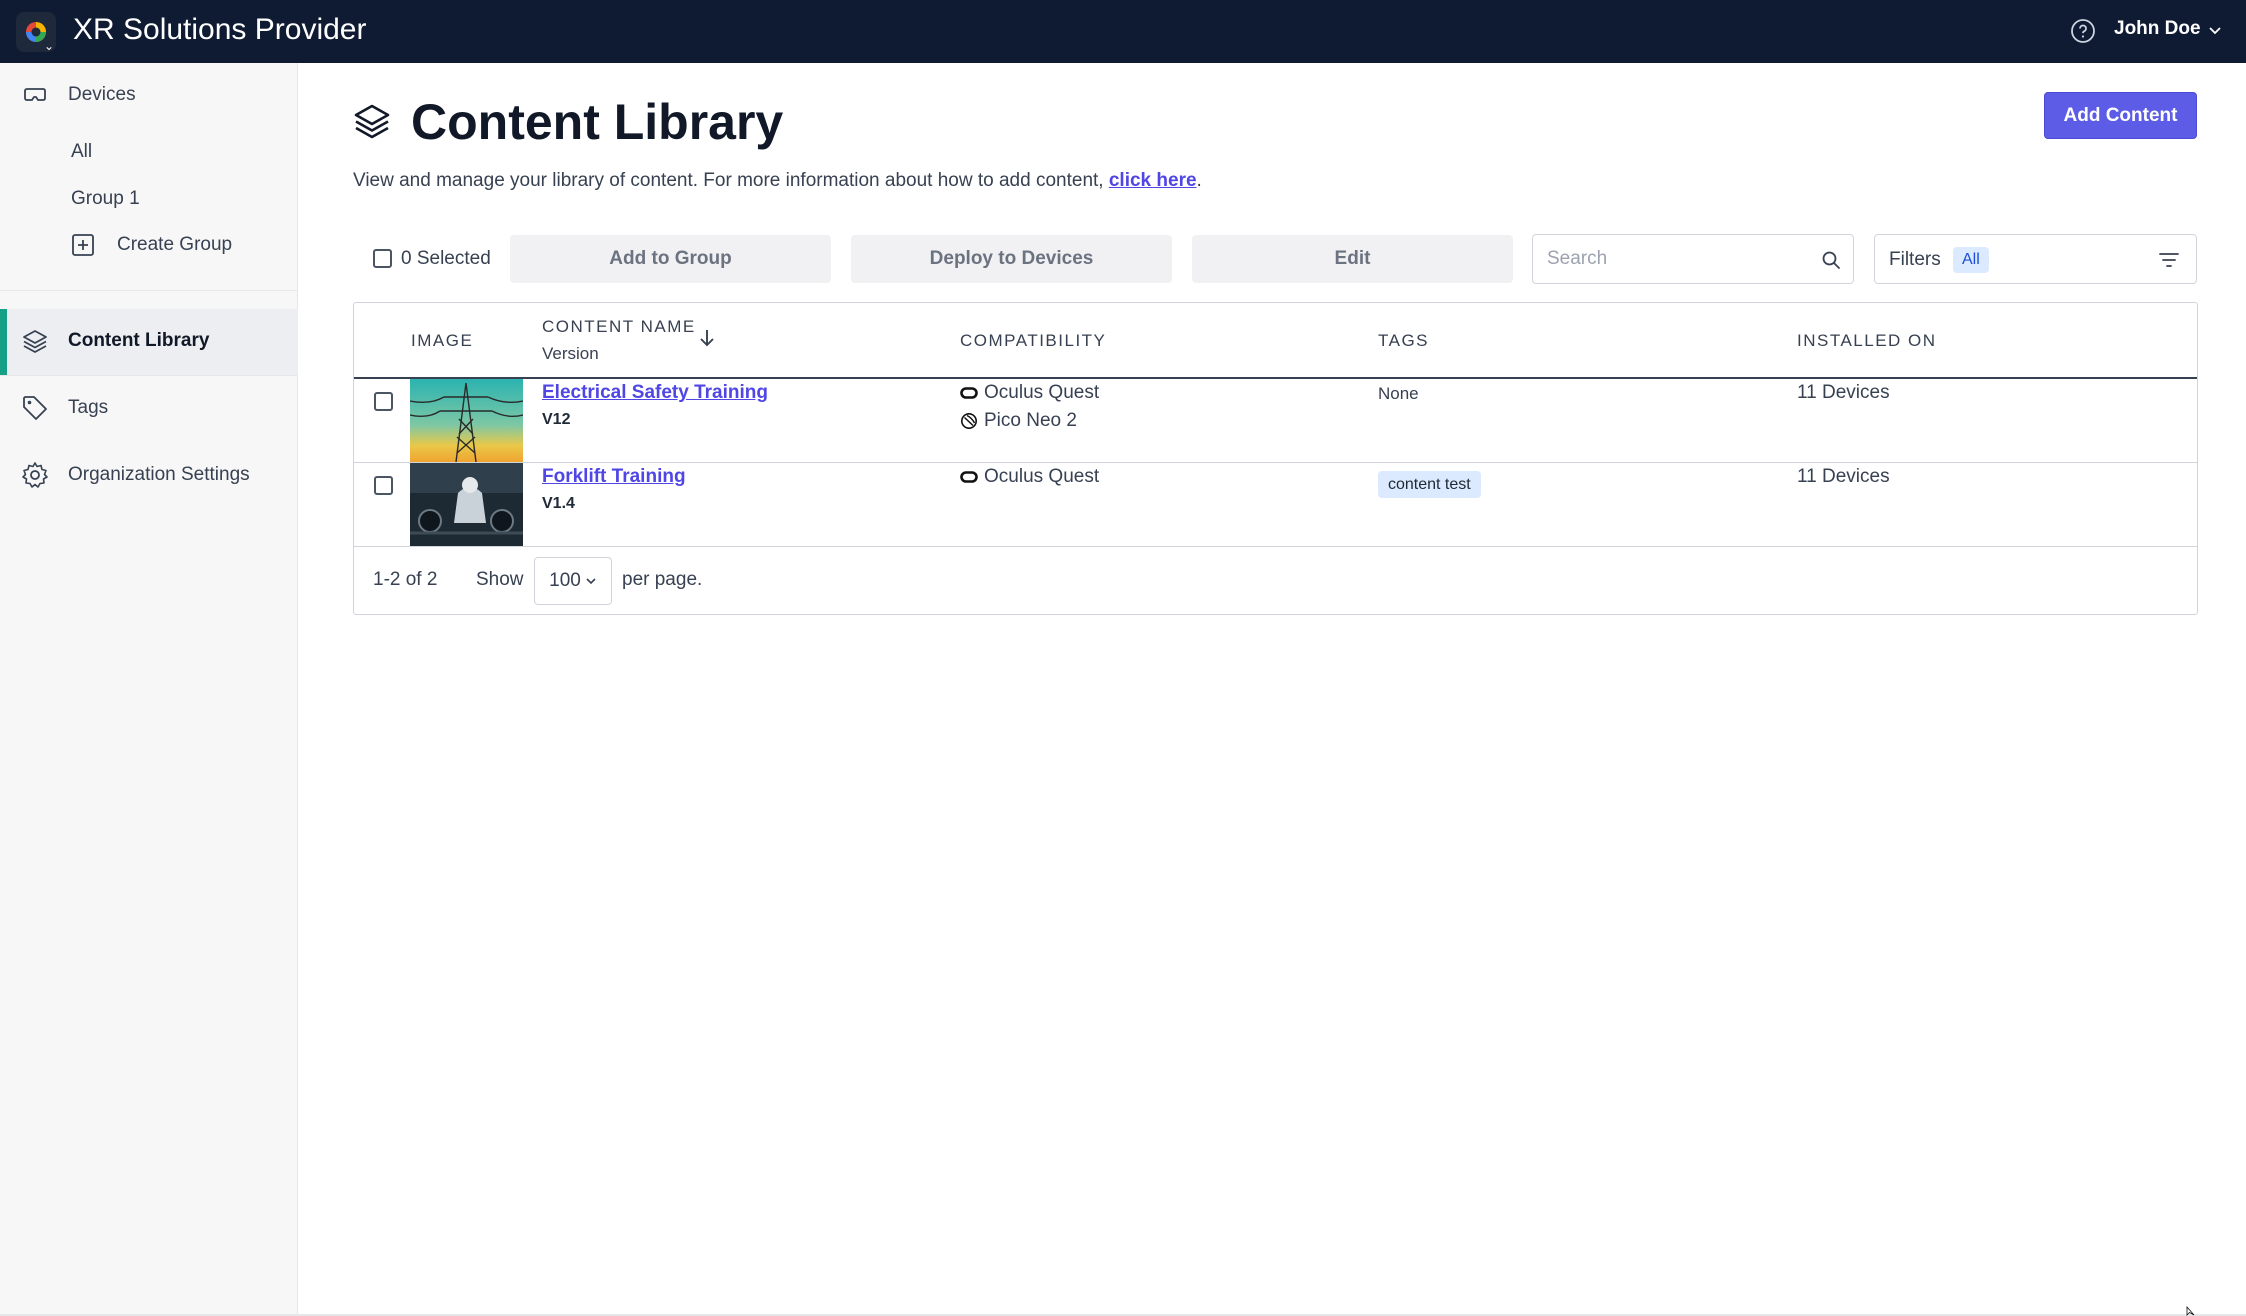 This screenshot has height=1316, width=2246. I want to click on app-title: XR Solutions Provider, so click(220, 29).